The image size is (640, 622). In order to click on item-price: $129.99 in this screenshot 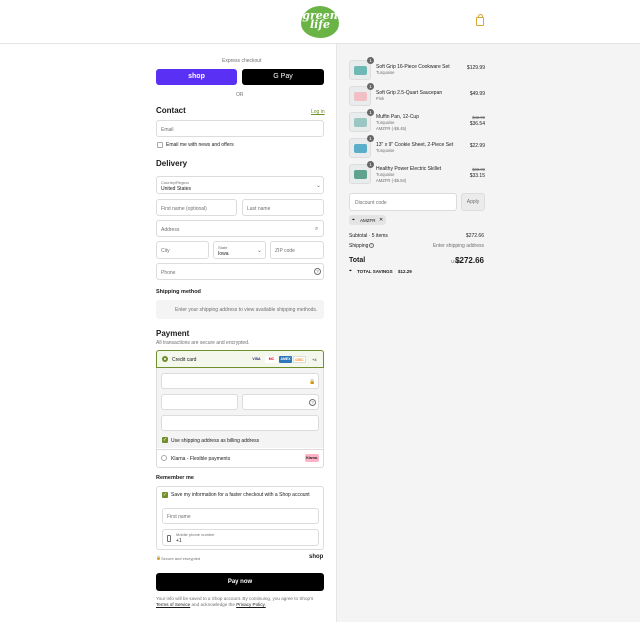, I will do `click(475, 68)`.